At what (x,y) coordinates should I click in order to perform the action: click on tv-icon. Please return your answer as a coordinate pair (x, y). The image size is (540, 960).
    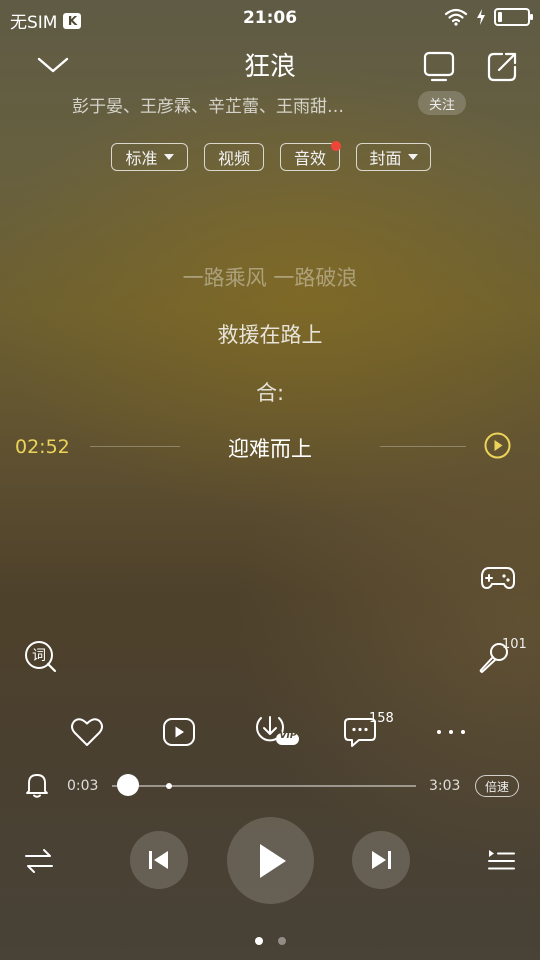
    Looking at the image, I should click on (439, 67).